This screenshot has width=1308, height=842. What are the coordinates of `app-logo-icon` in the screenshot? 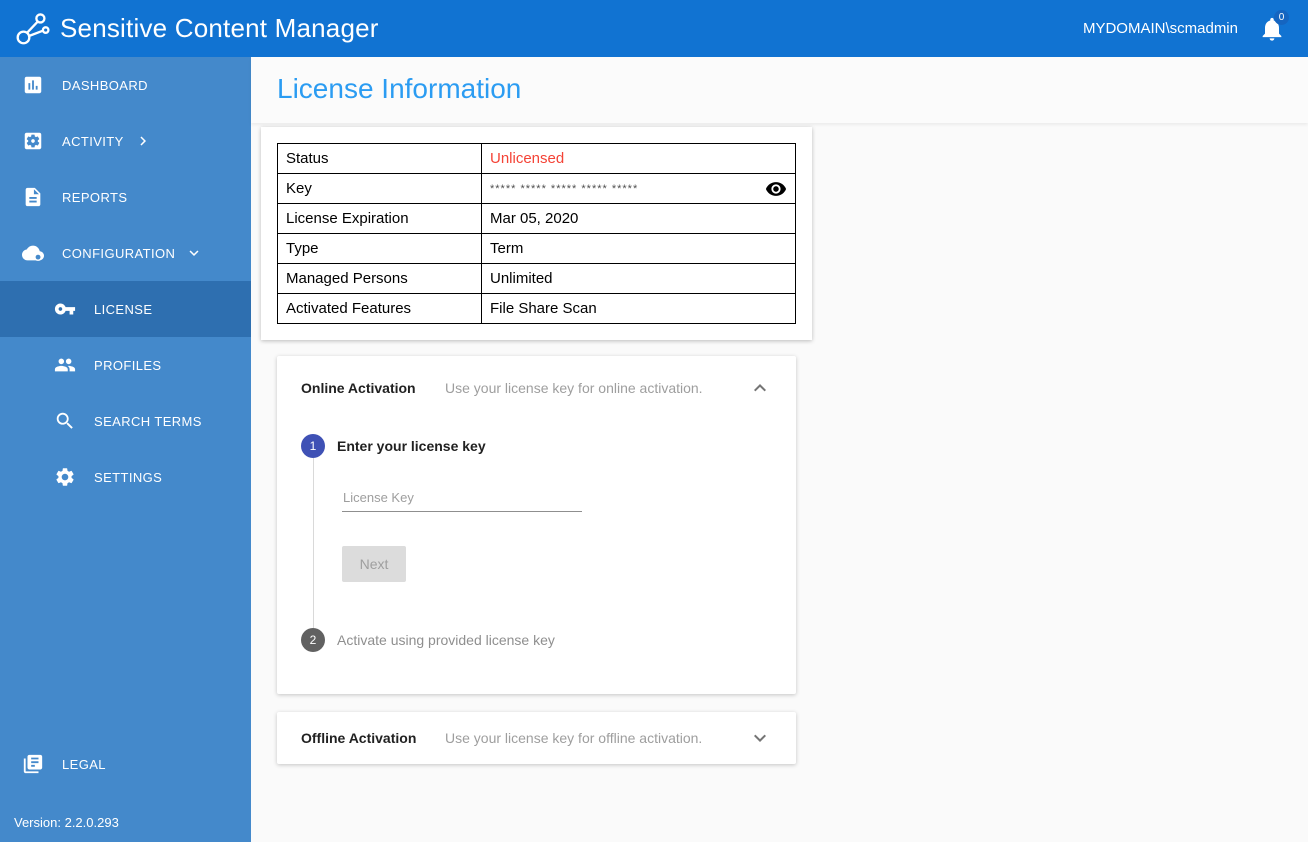 It's located at (33, 29).